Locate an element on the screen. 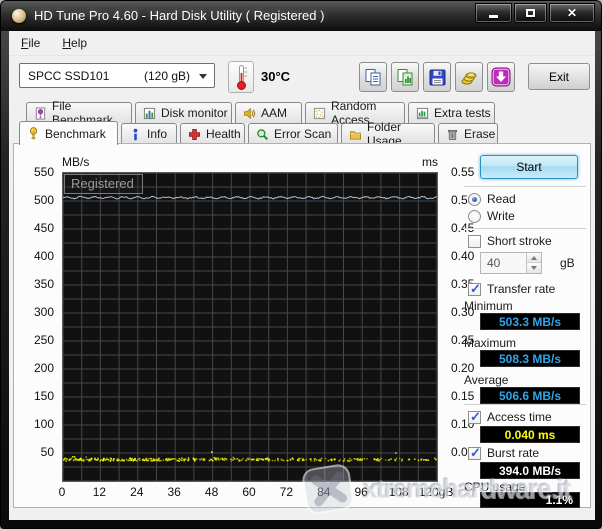 This screenshot has width=602, height=529. short-stroke-checkbox: Short stroke is located at coordinates (510, 241).